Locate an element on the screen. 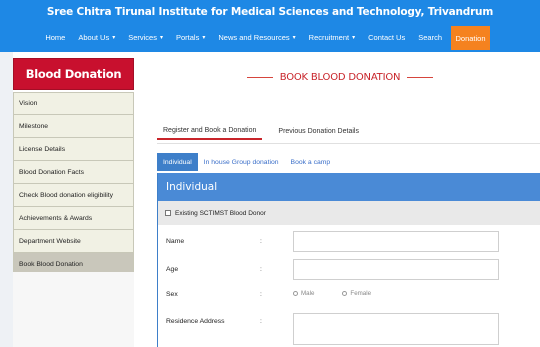 The height and width of the screenshot is (347, 540). sidebar-item-license-details: License Details is located at coordinates (73, 149).